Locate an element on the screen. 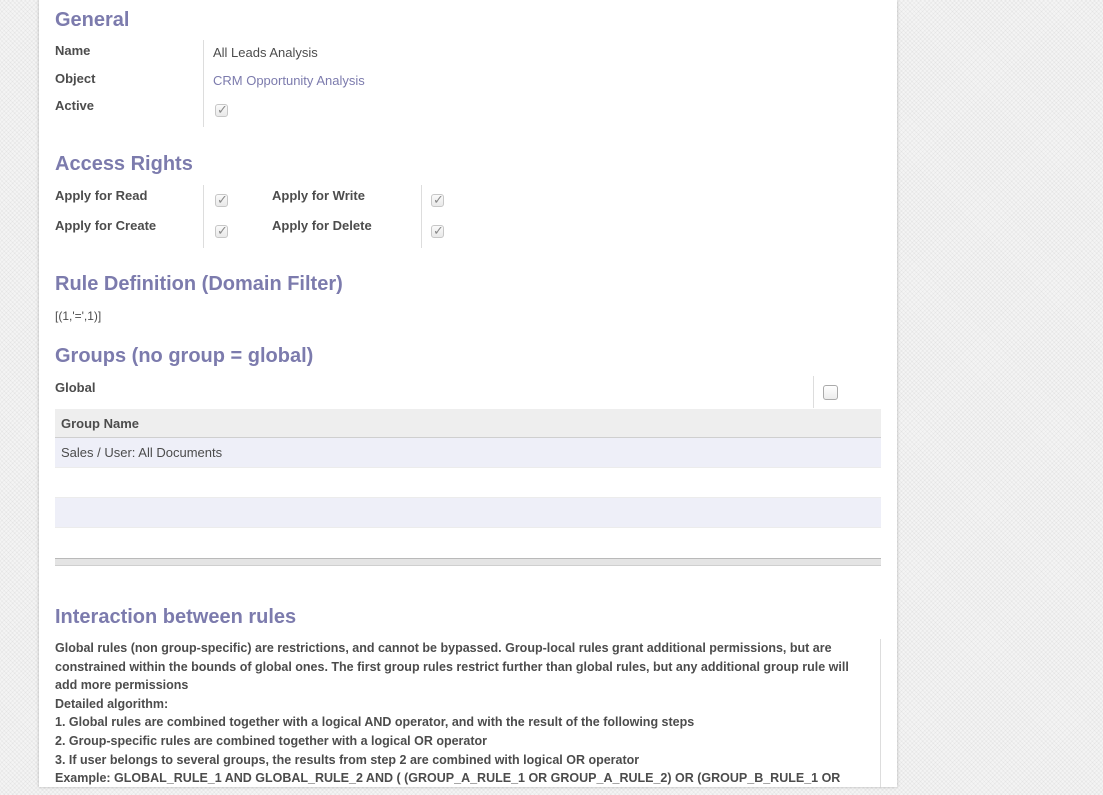  name-label: Name is located at coordinates (73, 50).